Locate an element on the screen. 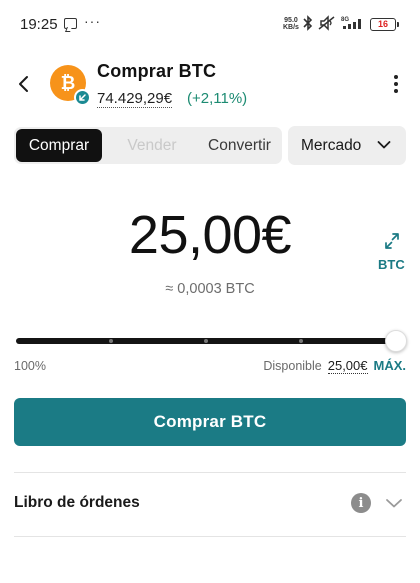 The width and height of the screenshot is (420, 583). buy-btc-button: Comprar BTC is located at coordinates (210, 422).